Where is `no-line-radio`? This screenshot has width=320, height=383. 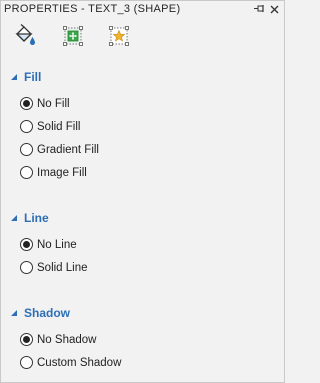
no-line-radio is located at coordinates (26, 244).